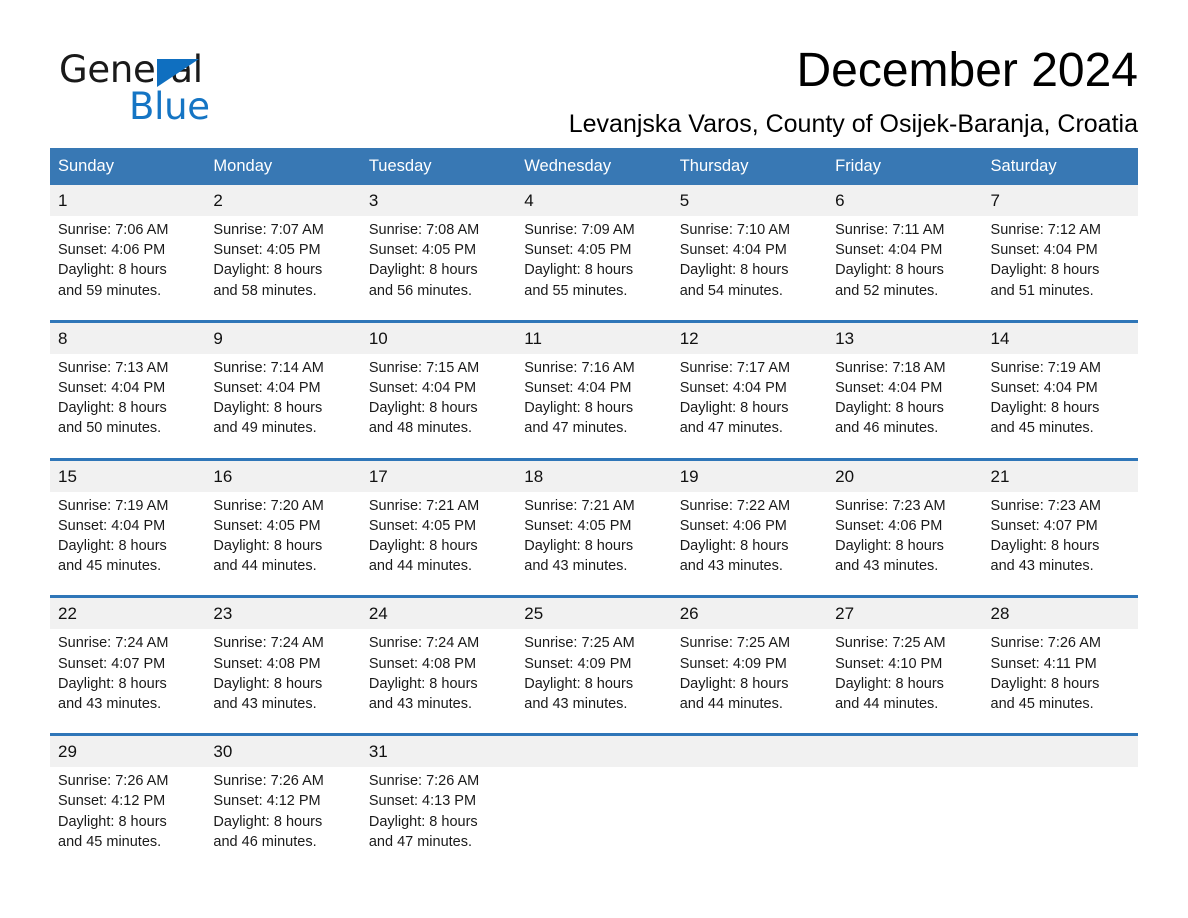 The width and height of the screenshot is (1188, 918). What do you see at coordinates (905, 166) in the screenshot?
I see `column-header-friday: Friday` at bounding box center [905, 166].